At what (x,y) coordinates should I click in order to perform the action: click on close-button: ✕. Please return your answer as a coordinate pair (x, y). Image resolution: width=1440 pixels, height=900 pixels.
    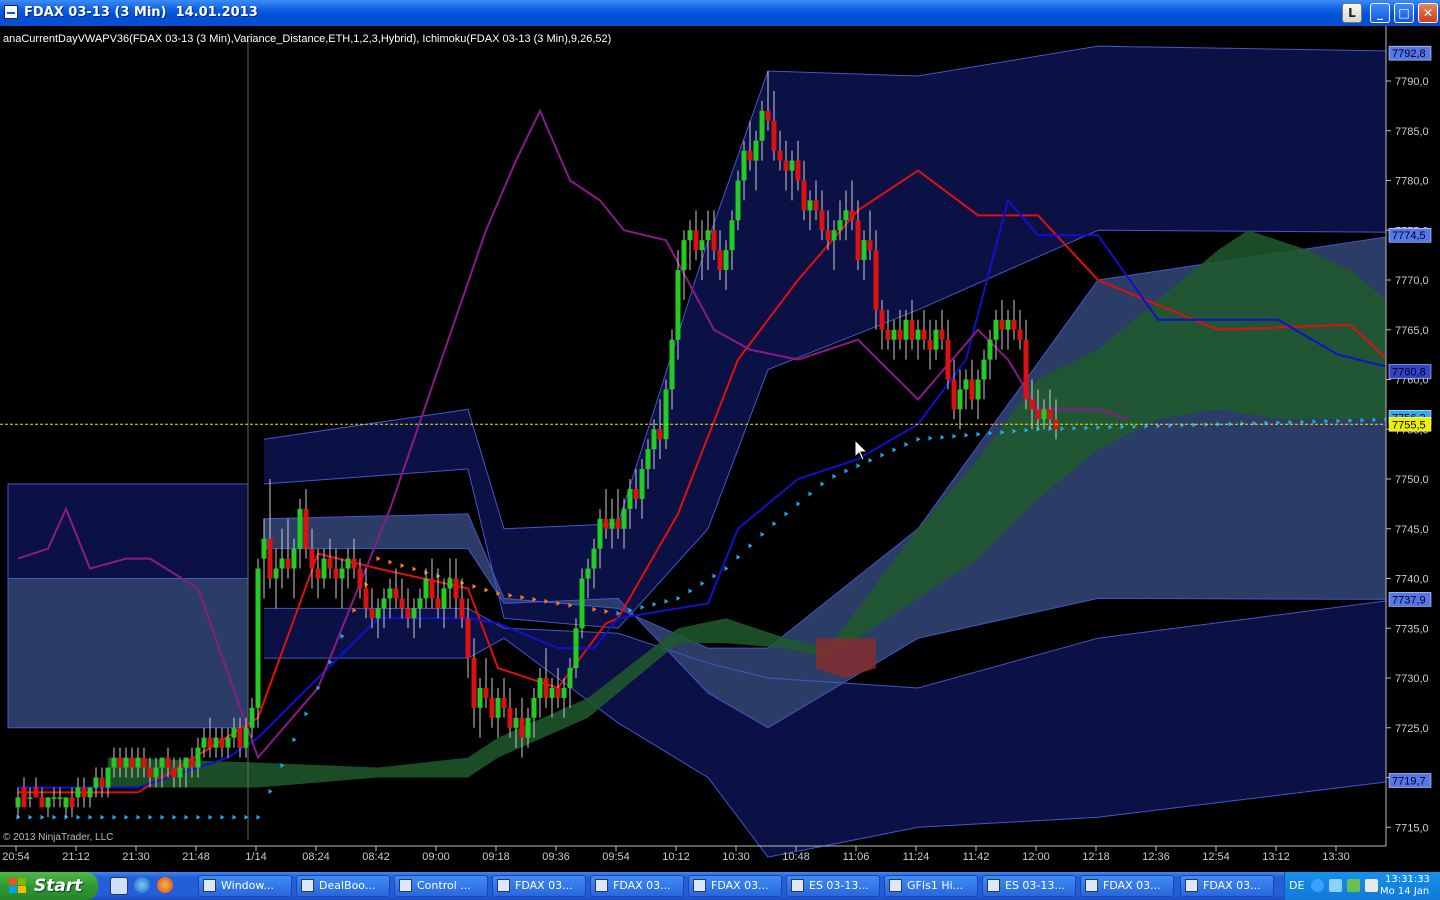
    Looking at the image, I should click on (1428, 13).